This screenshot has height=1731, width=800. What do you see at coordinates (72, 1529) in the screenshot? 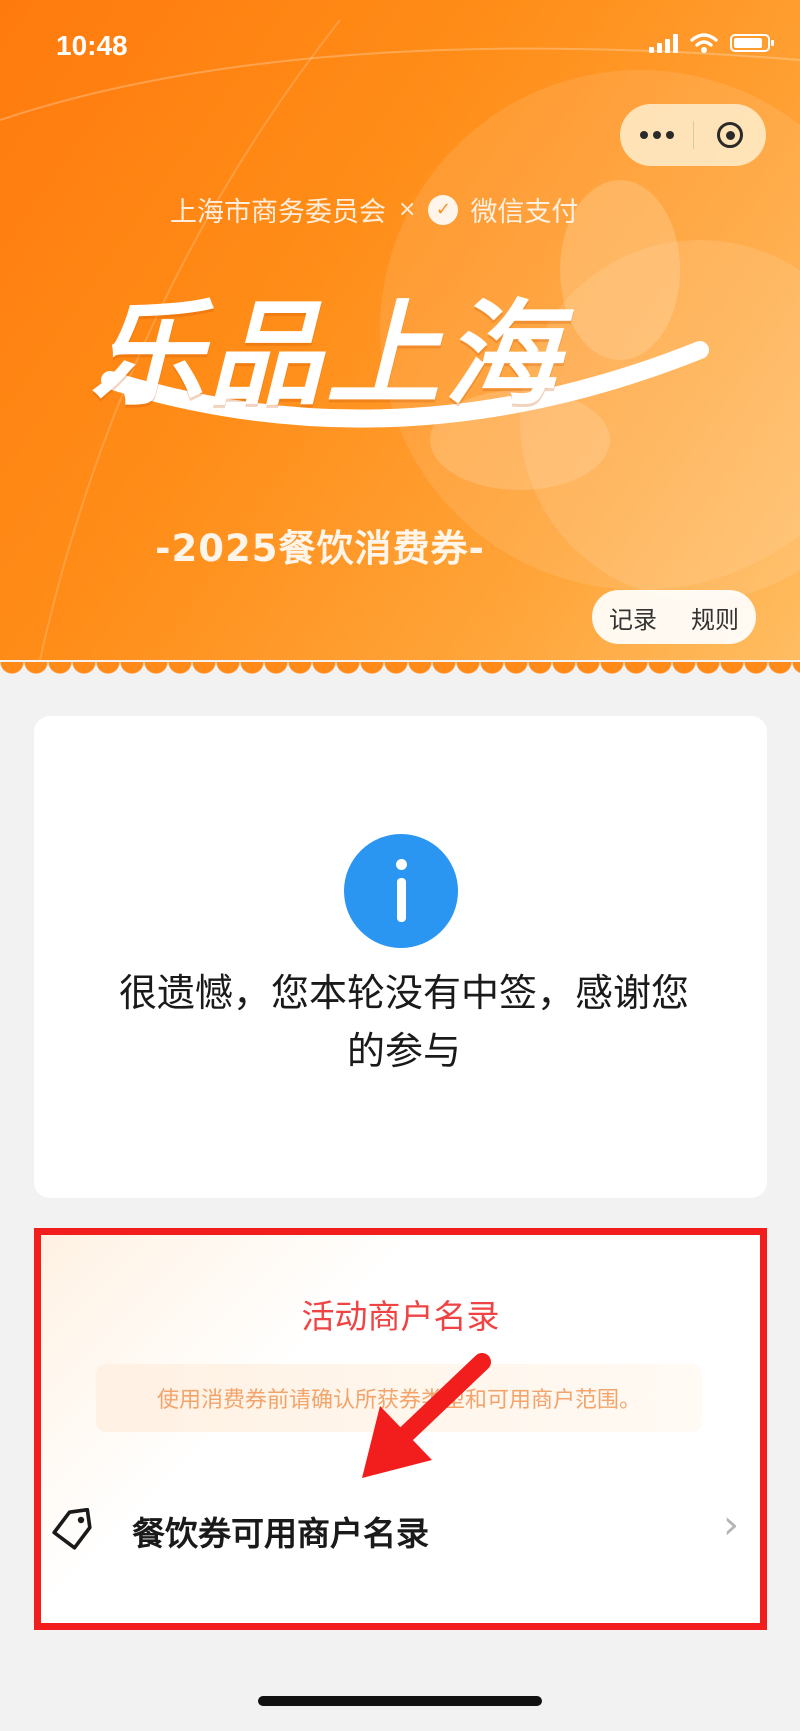
I see `tag-icon` at bounding box center [72, 1529].